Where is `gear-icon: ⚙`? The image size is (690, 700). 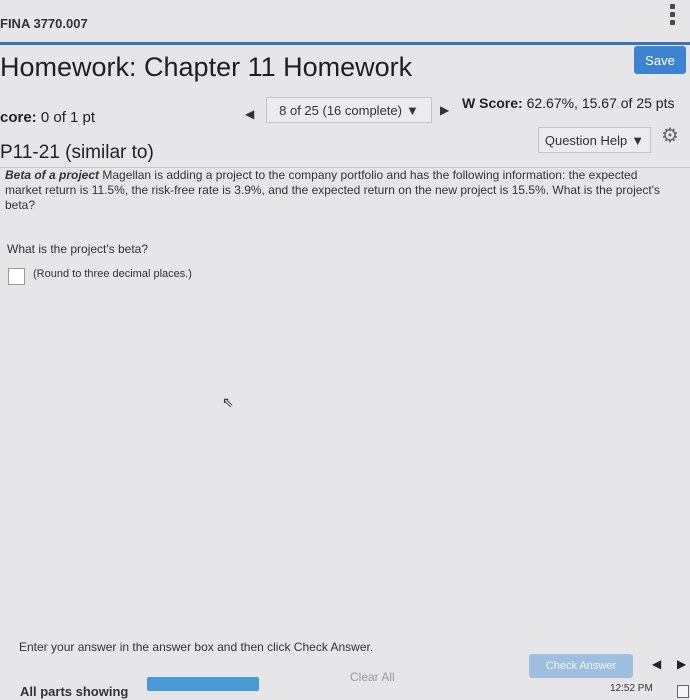 gear-icon: ⚙ is located at coordinates (670, 136).